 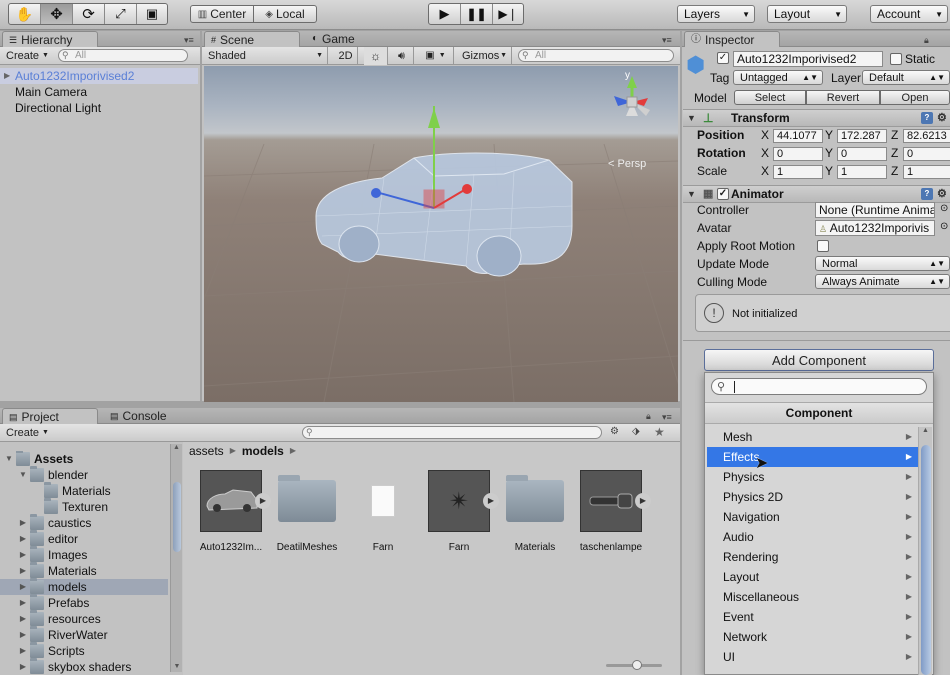 I want to click on transform-header: ▼ ⊥ Transform ? ⚙, so click(x=816, y=118).